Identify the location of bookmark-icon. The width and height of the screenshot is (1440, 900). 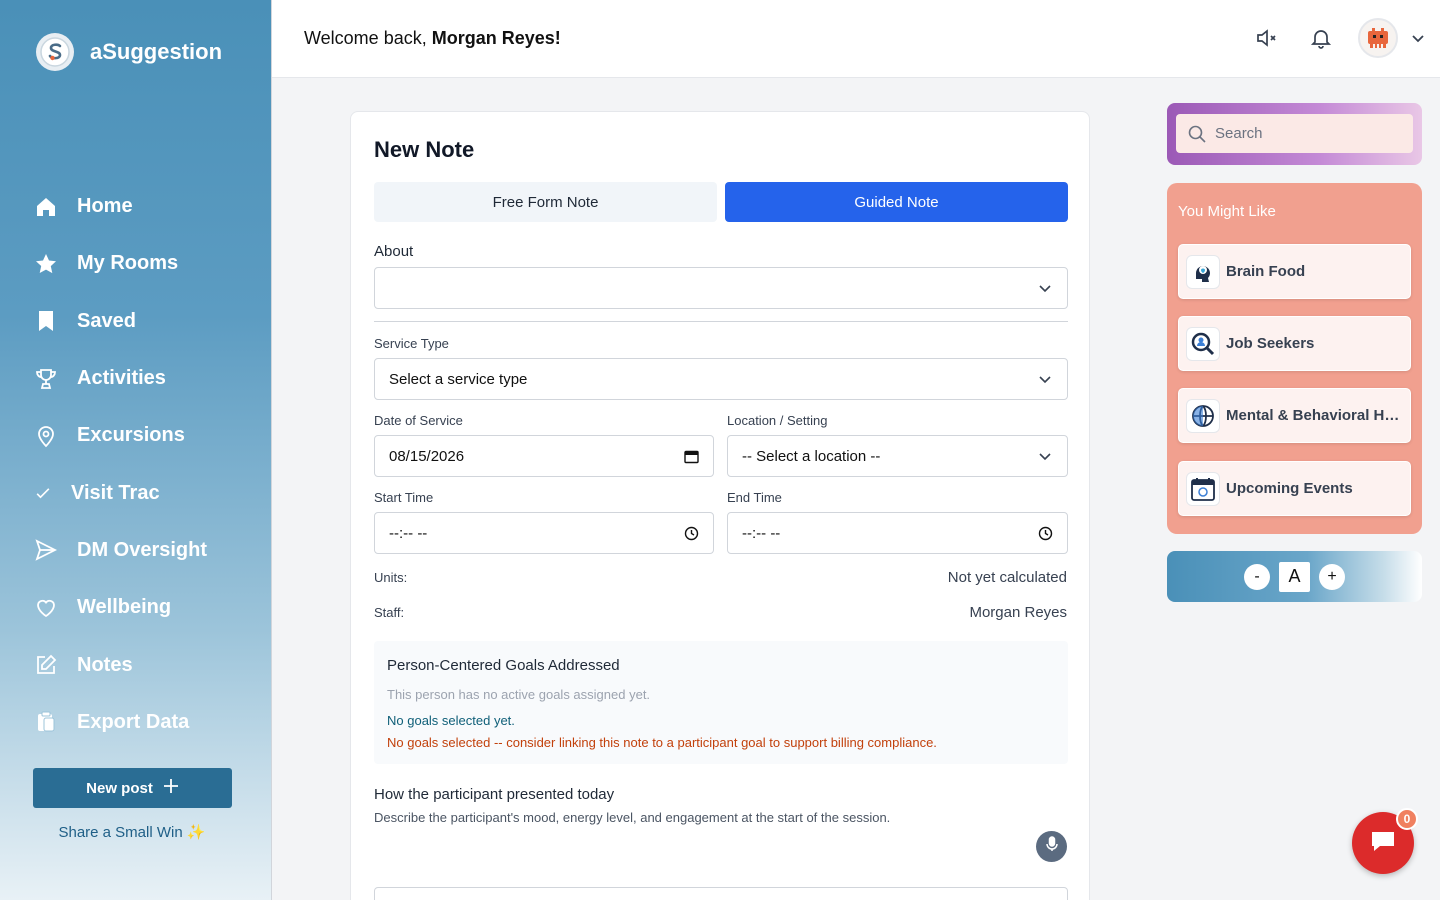
(46, 321).